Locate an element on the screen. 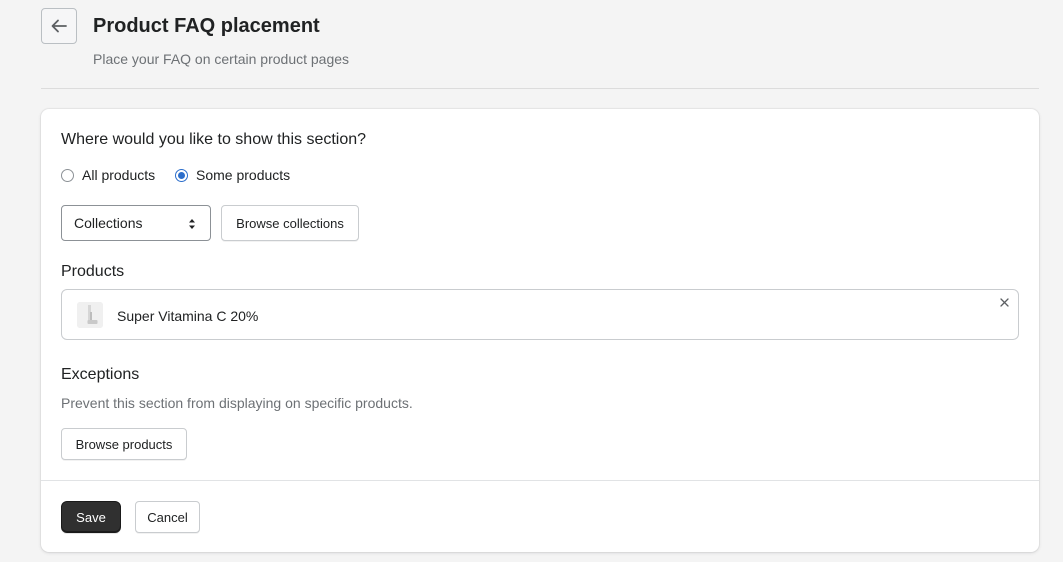 The height and width of the screenshot is (562, 1063). remove-product-button is located at coordinates (1004, 302).